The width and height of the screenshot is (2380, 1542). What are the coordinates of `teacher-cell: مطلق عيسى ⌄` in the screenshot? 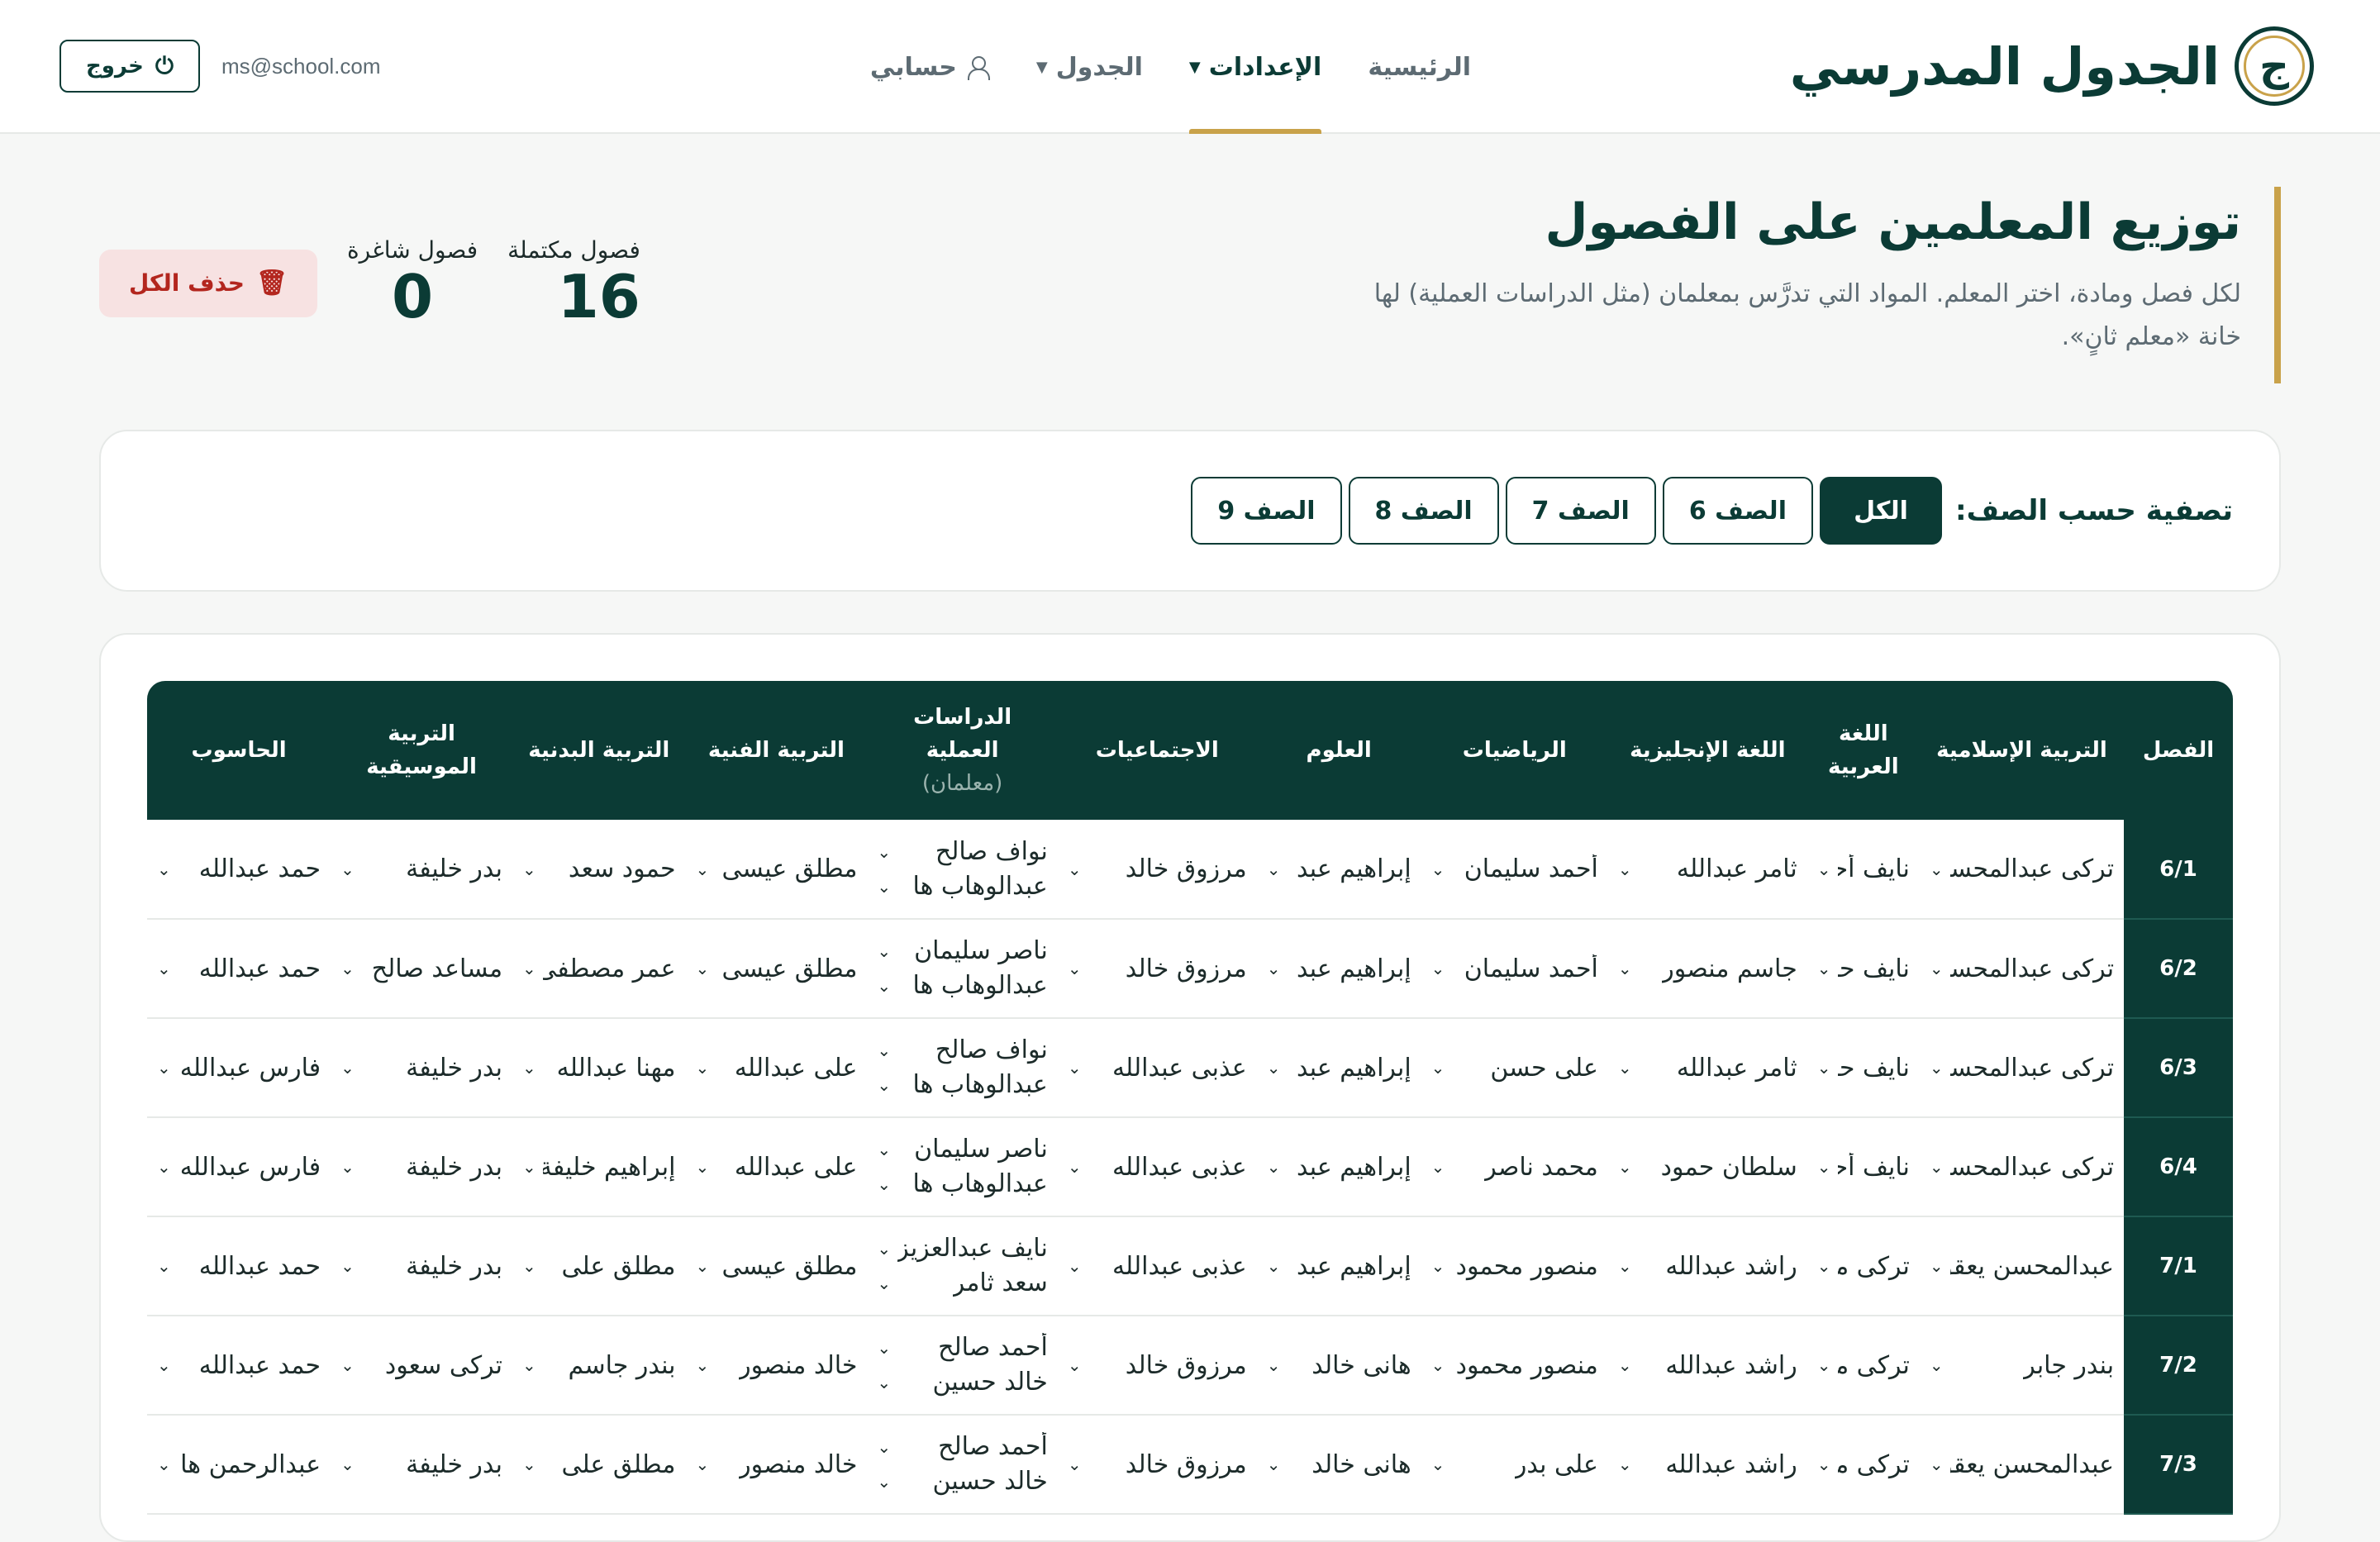 It's located at (776, 969).